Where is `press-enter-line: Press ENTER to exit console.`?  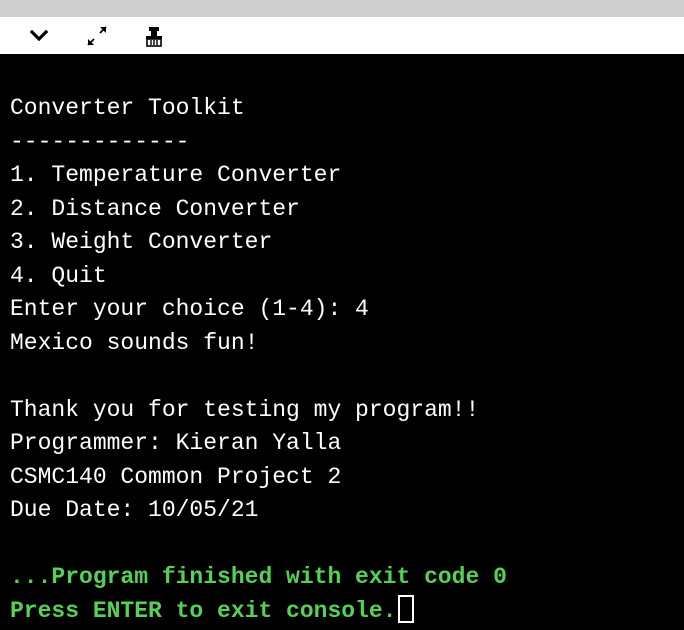
press-enter-line: Press ENTER to exit console. is located at coordinates (347, 611).